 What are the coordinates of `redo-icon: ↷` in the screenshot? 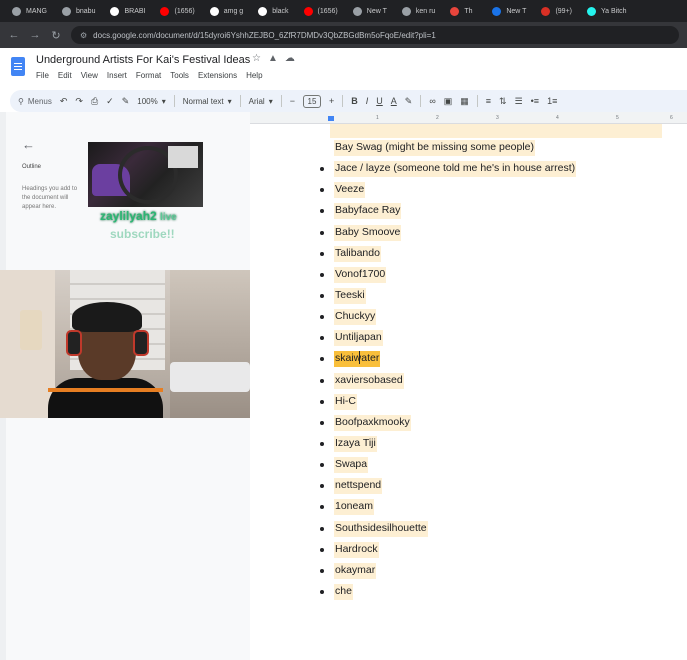 It's located at (79, 101).